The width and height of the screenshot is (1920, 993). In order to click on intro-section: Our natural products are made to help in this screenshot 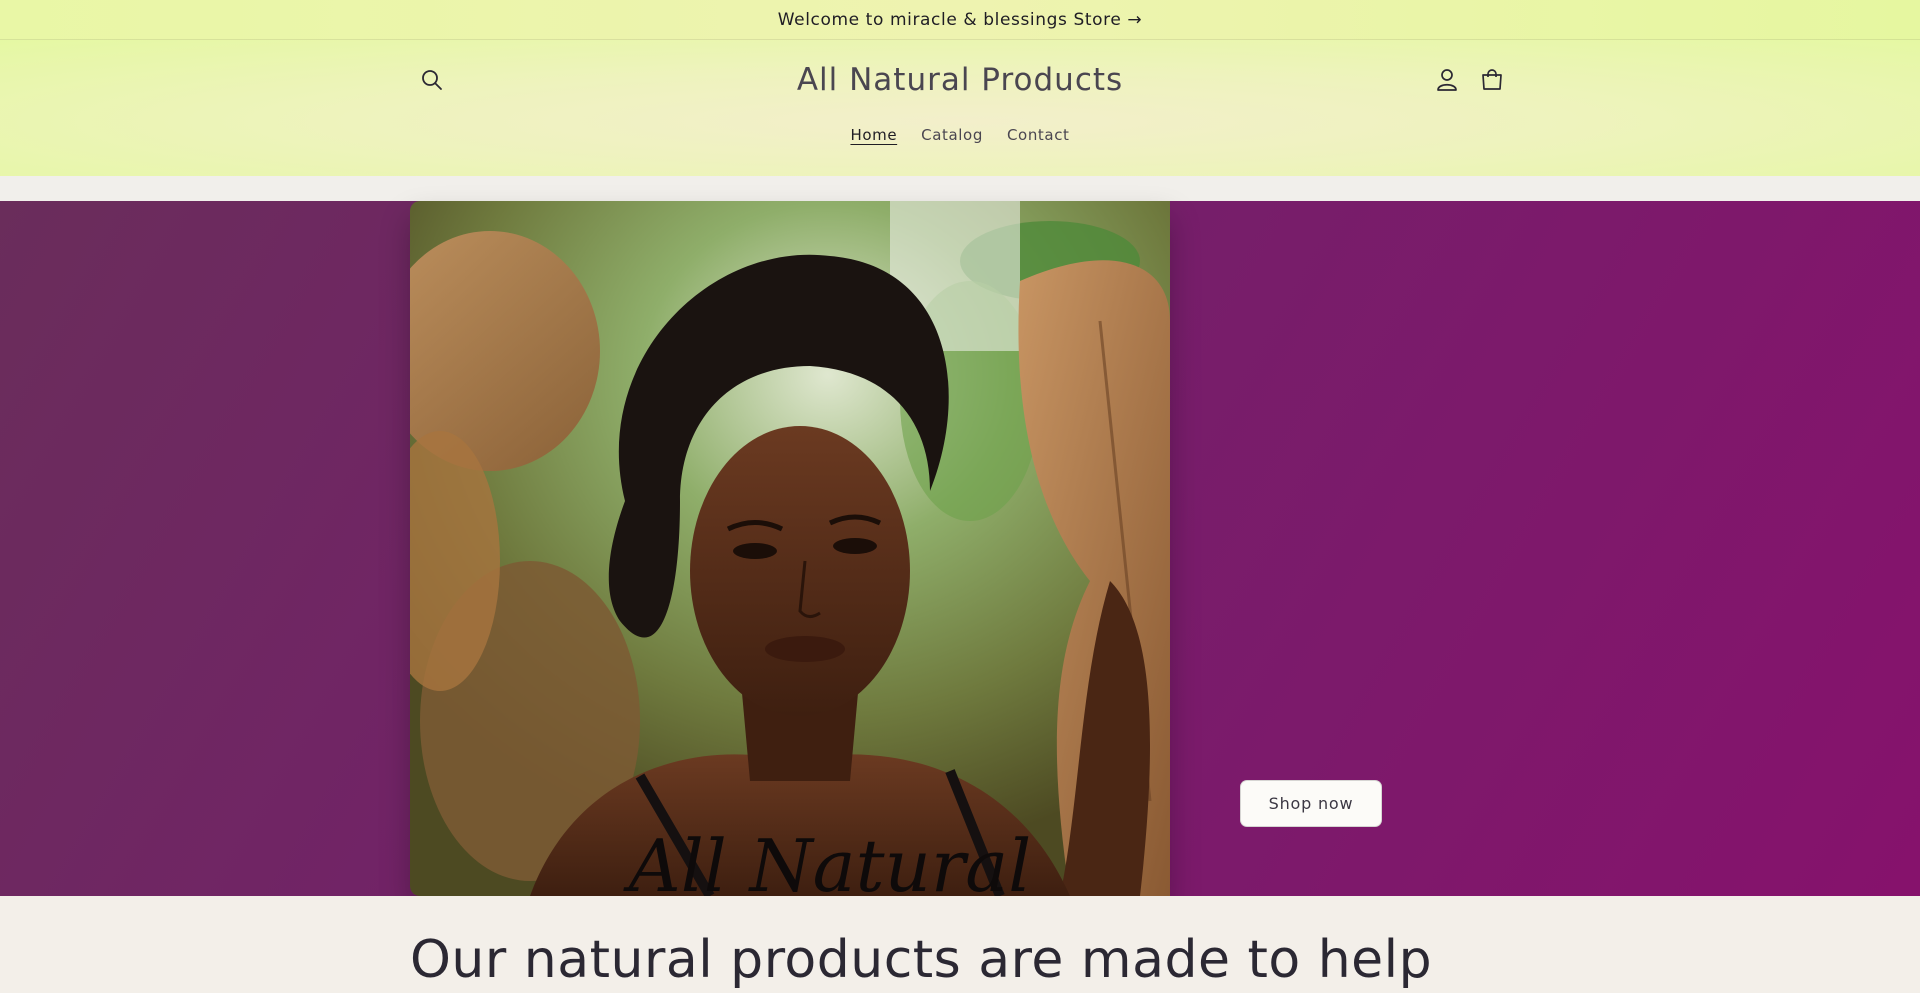, I will do `click(960, 944)`.